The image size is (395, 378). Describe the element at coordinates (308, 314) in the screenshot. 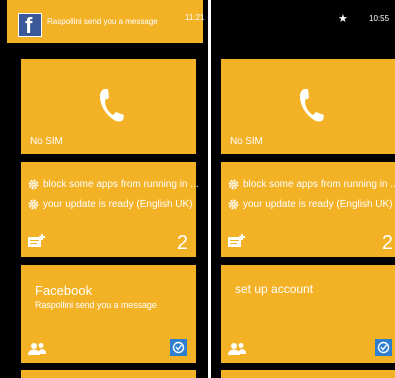

I see `account-tile: set up account` at that location.